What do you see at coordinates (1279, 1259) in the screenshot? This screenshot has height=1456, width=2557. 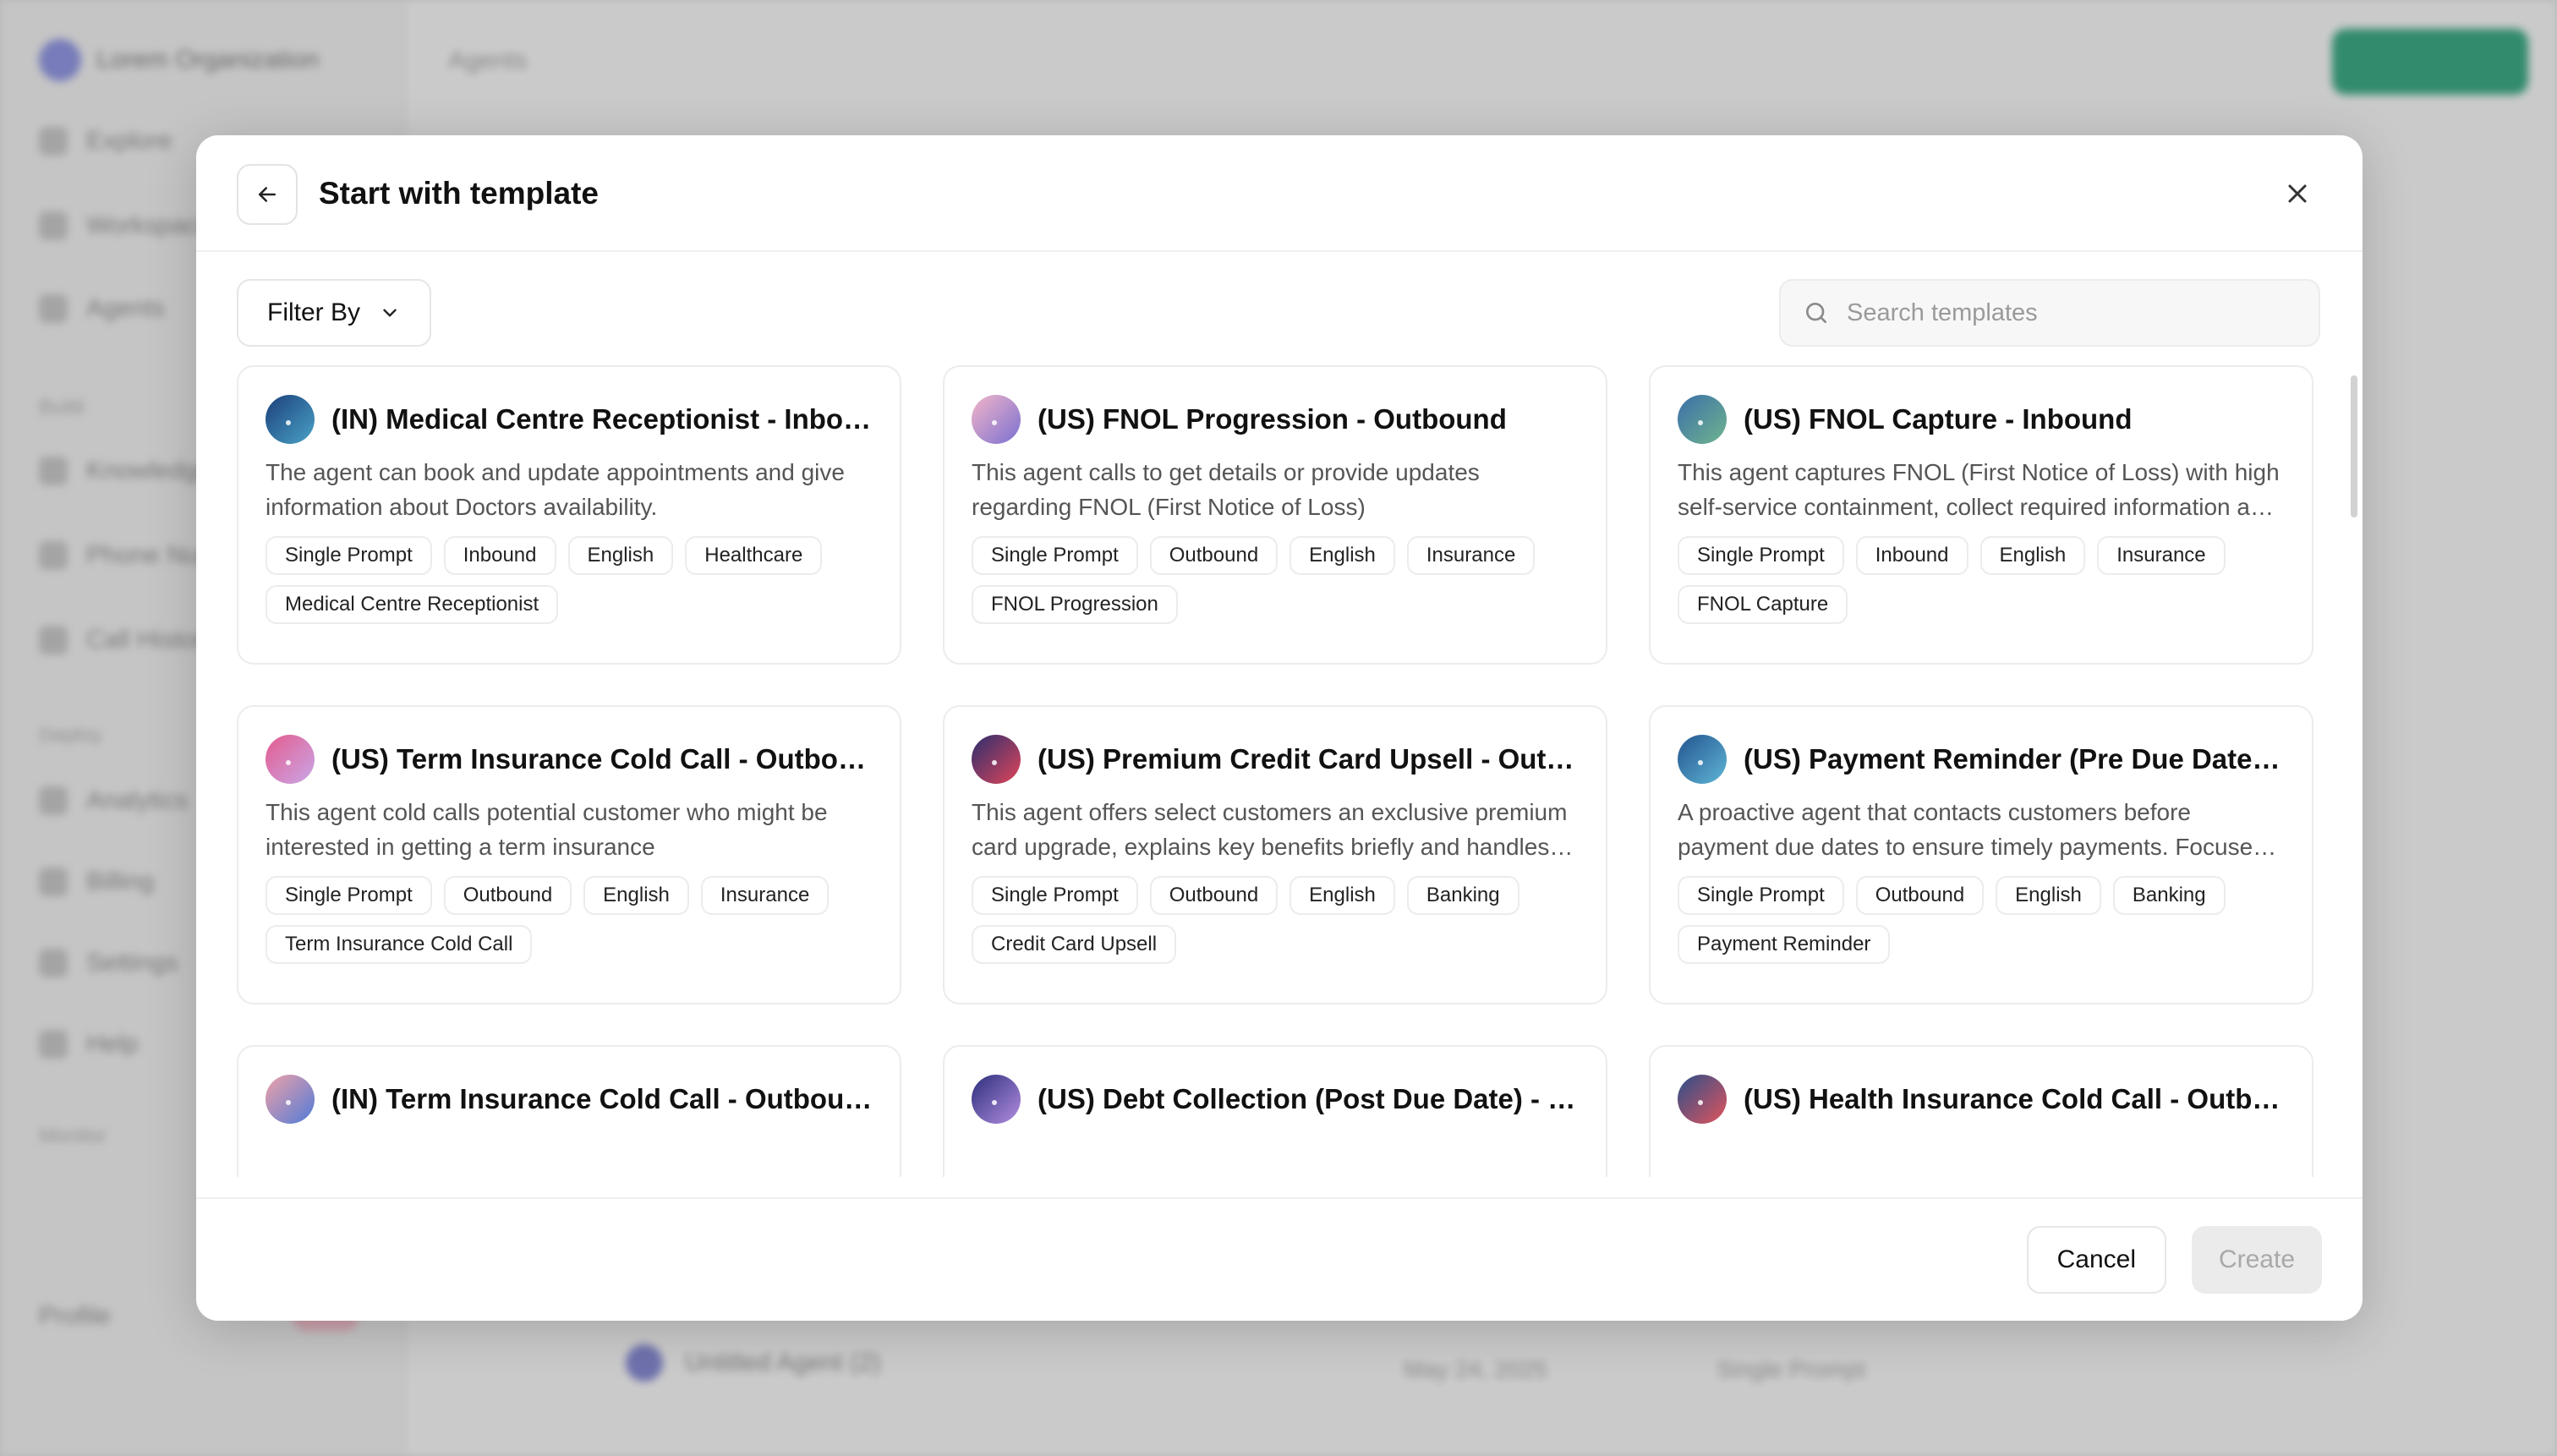 I see `modal-footer: Cancel Create` at bounding box center [1279, 1259].